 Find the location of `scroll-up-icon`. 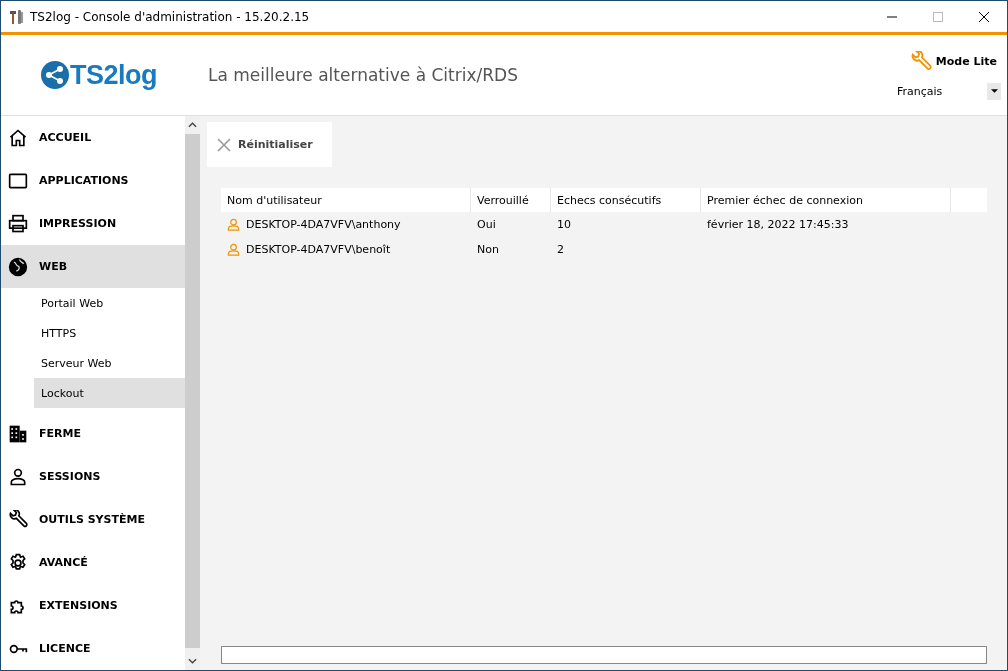

scroll-up-icon is located at coordinates (192, 125).